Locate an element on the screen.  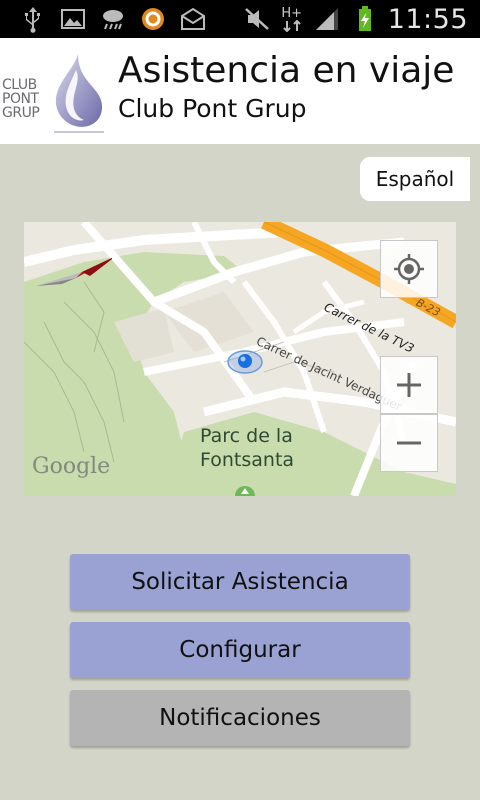
plus-icon is located at coordinates (409, 385).